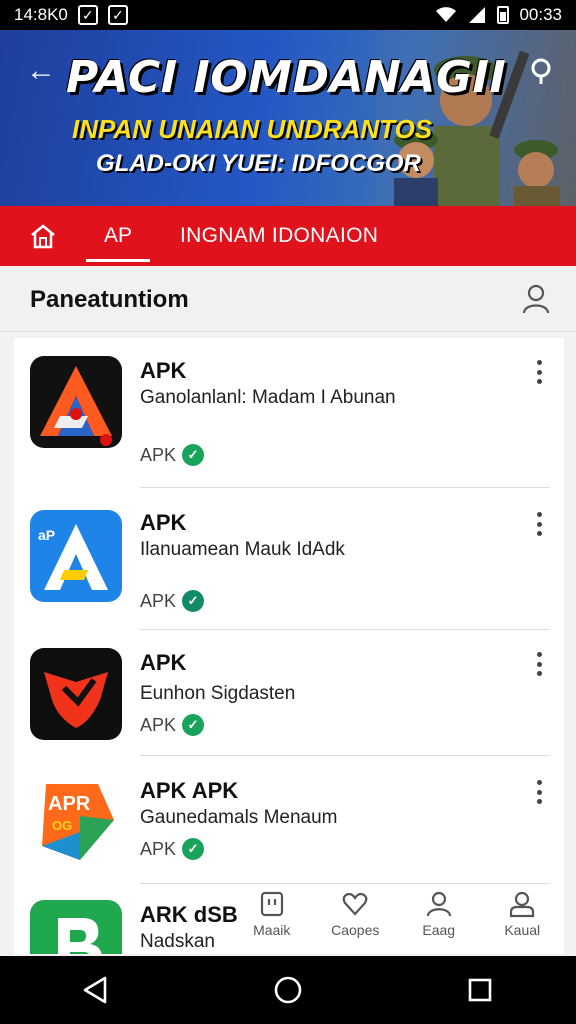 The height and width of the screenshot is (1024, 576). I want to click on tab-bar: AP INGNAM IDONAION, so click(288, 236).